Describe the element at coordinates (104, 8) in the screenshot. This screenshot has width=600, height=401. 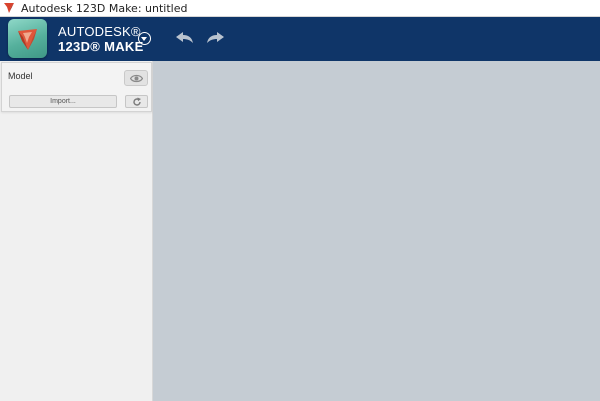
I see `window-title: Autodesk 123D Make: untitled` at that location.